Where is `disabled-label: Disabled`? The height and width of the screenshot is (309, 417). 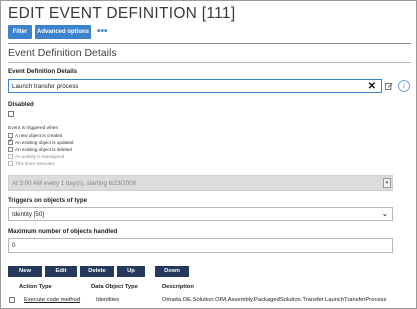
disabled-label: Disabled is located at coordinates (21, 104).